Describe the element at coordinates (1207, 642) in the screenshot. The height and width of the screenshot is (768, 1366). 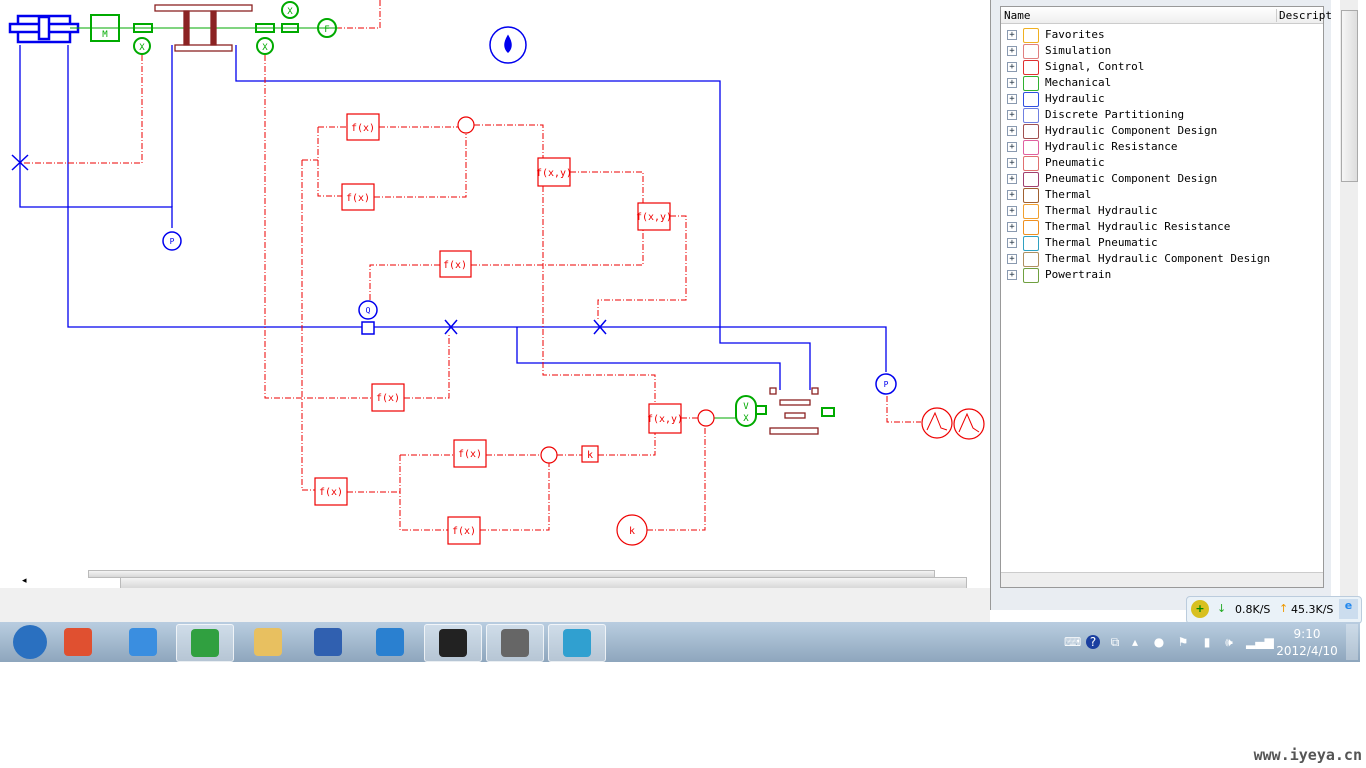
I see `power-icon: ▮` at that location.